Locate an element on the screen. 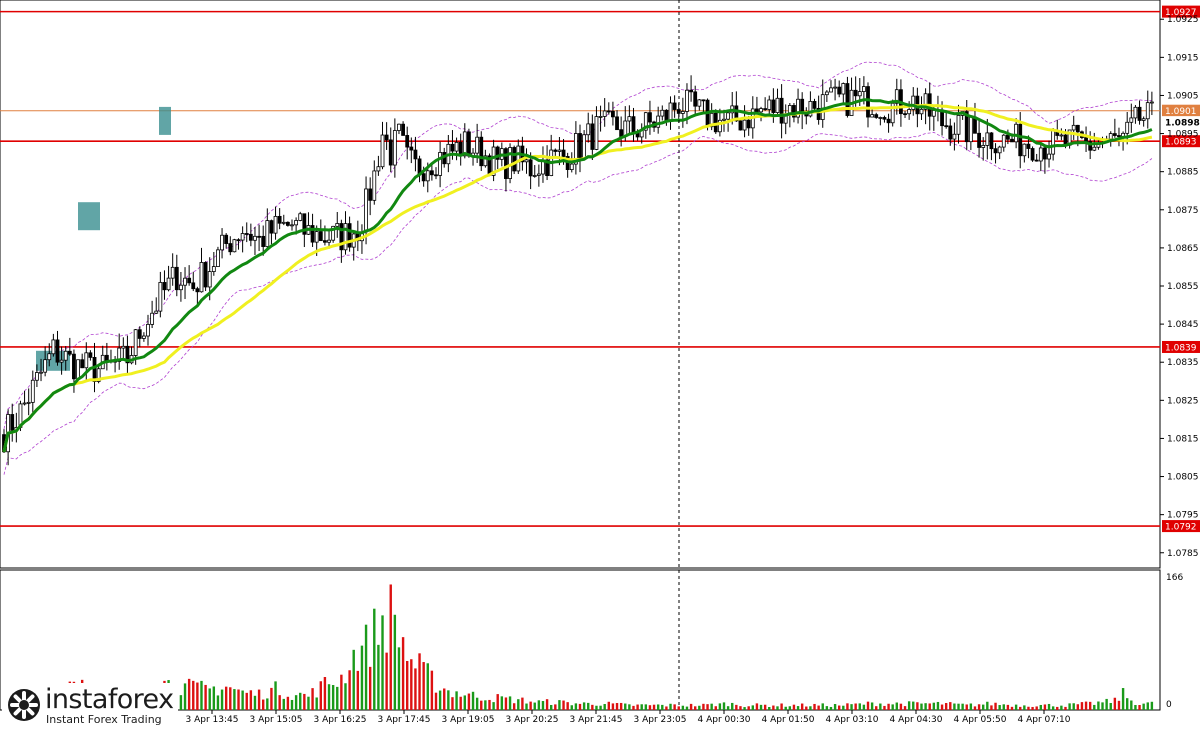 This screenshot has height=731, width=1203. y-tick-label: 1.0845 is located at coordinates (1183, 325).